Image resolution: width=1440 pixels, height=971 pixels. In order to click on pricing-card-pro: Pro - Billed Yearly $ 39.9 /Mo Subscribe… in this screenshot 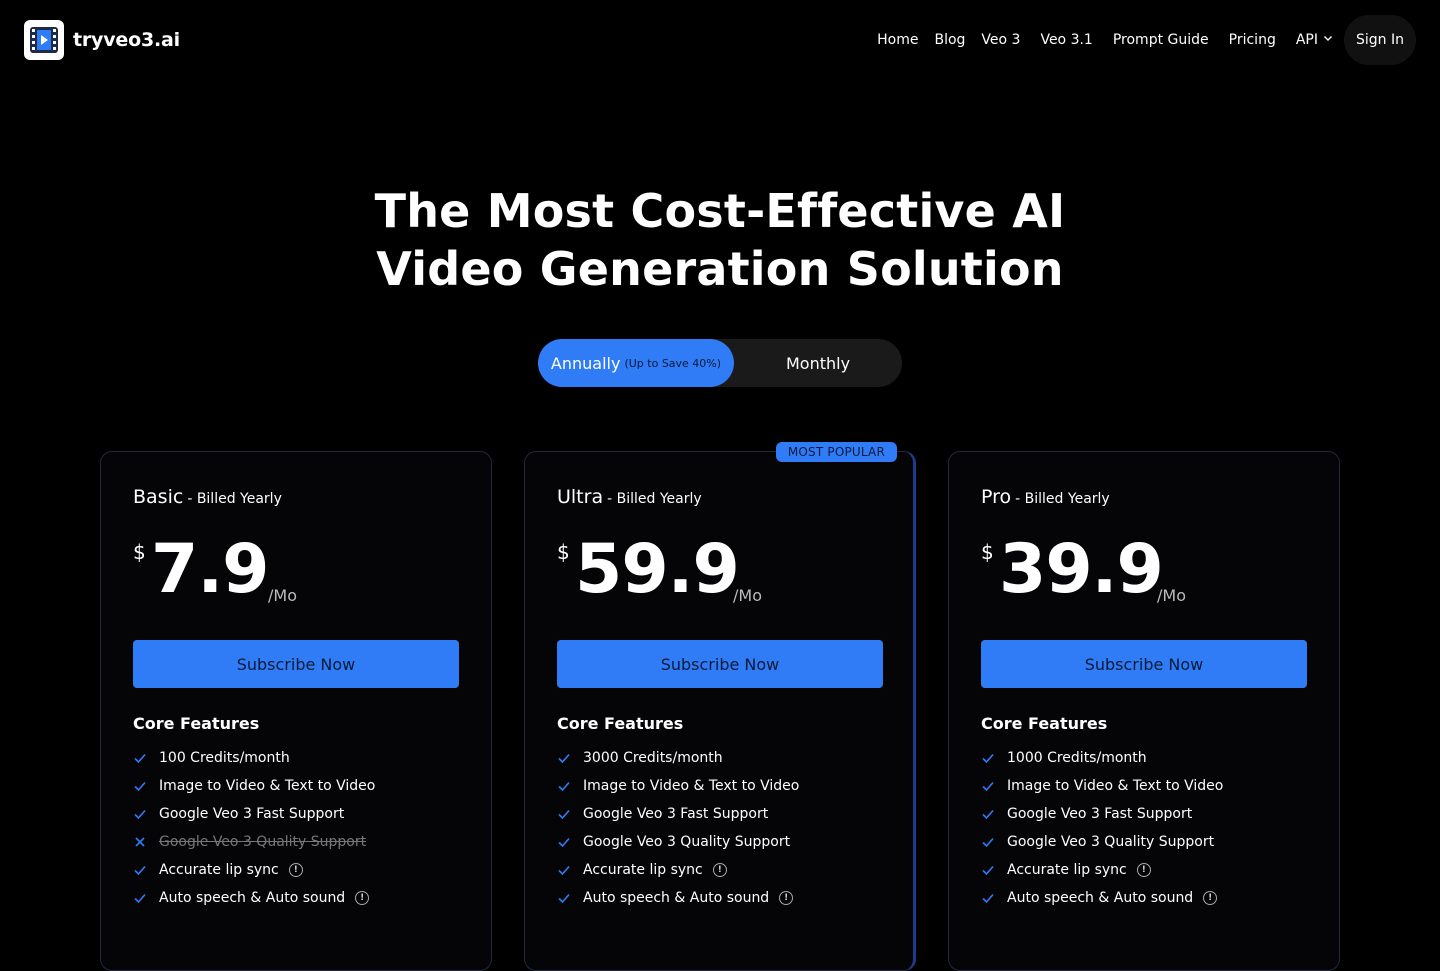, I will do `click(1144, 711)`.